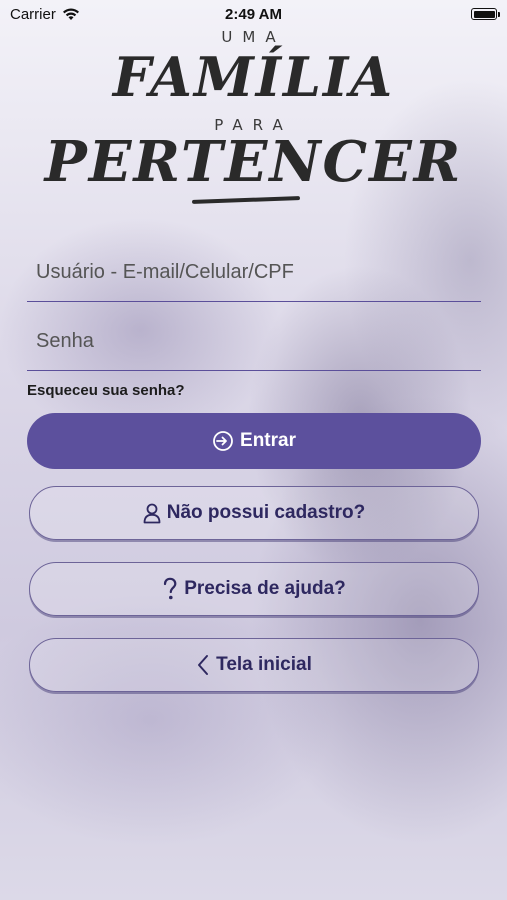 The height and width of the screenshot is (900, 507). Describe the element at coordinates (106, 390) in the screenshot. I see `forgot-password-link: Esqueceu sua senha?` at that location.